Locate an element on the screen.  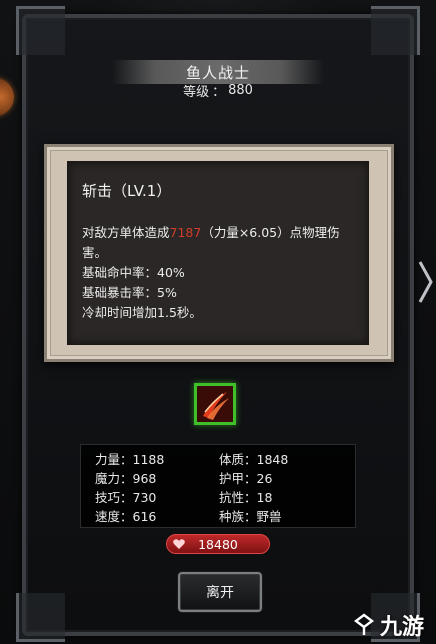
red-slash-icon is located at coordinates (215, 404).